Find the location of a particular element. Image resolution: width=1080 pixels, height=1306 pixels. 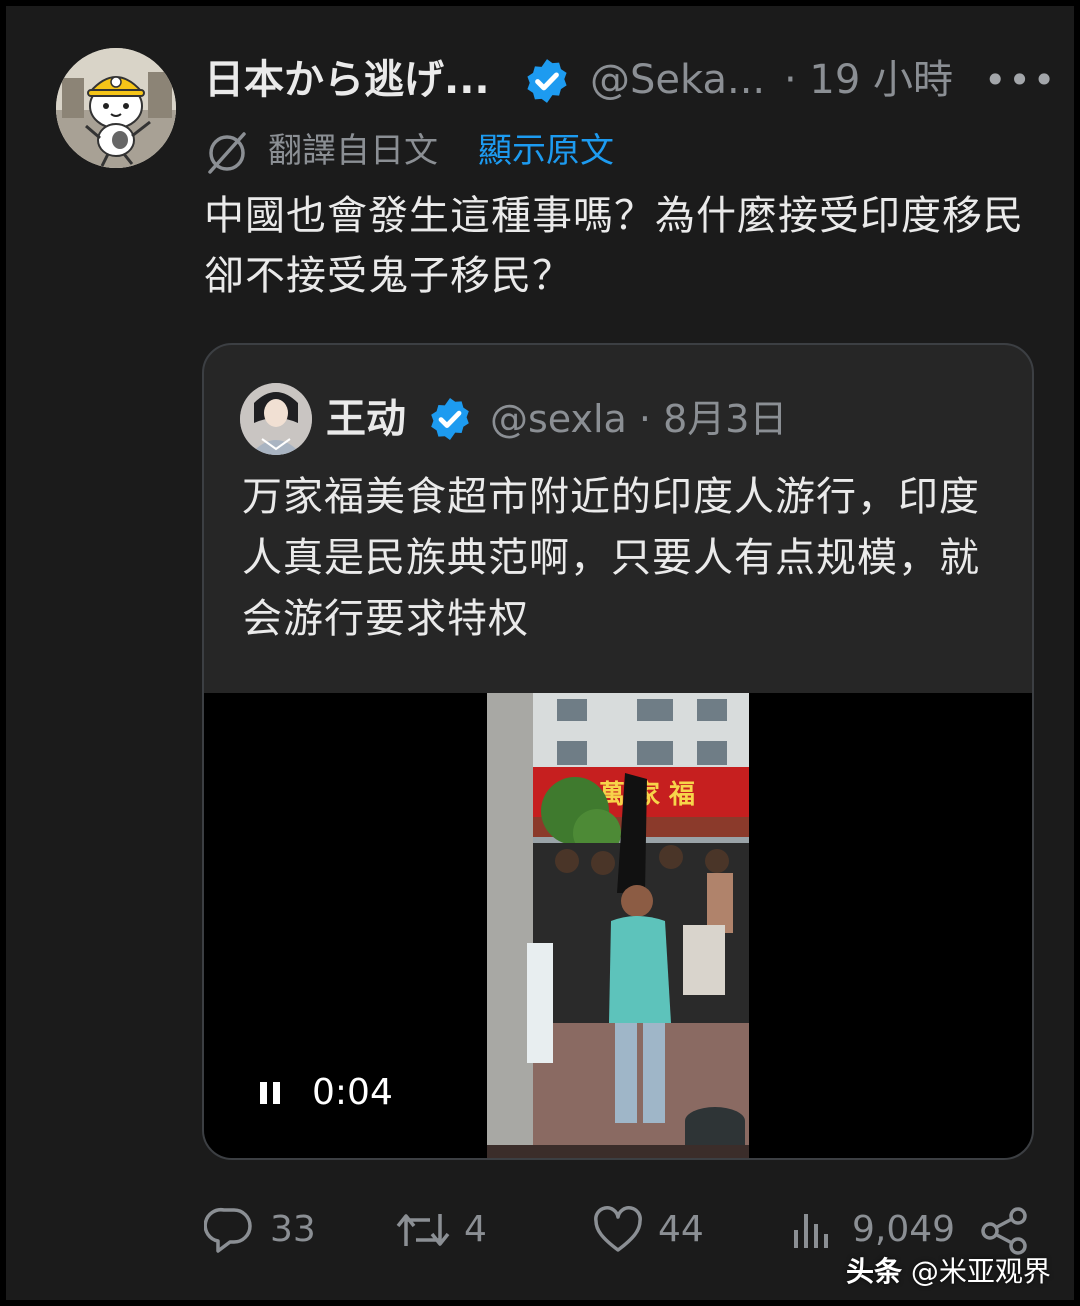

like-count: 44 is located at coordinates (681, 1229).